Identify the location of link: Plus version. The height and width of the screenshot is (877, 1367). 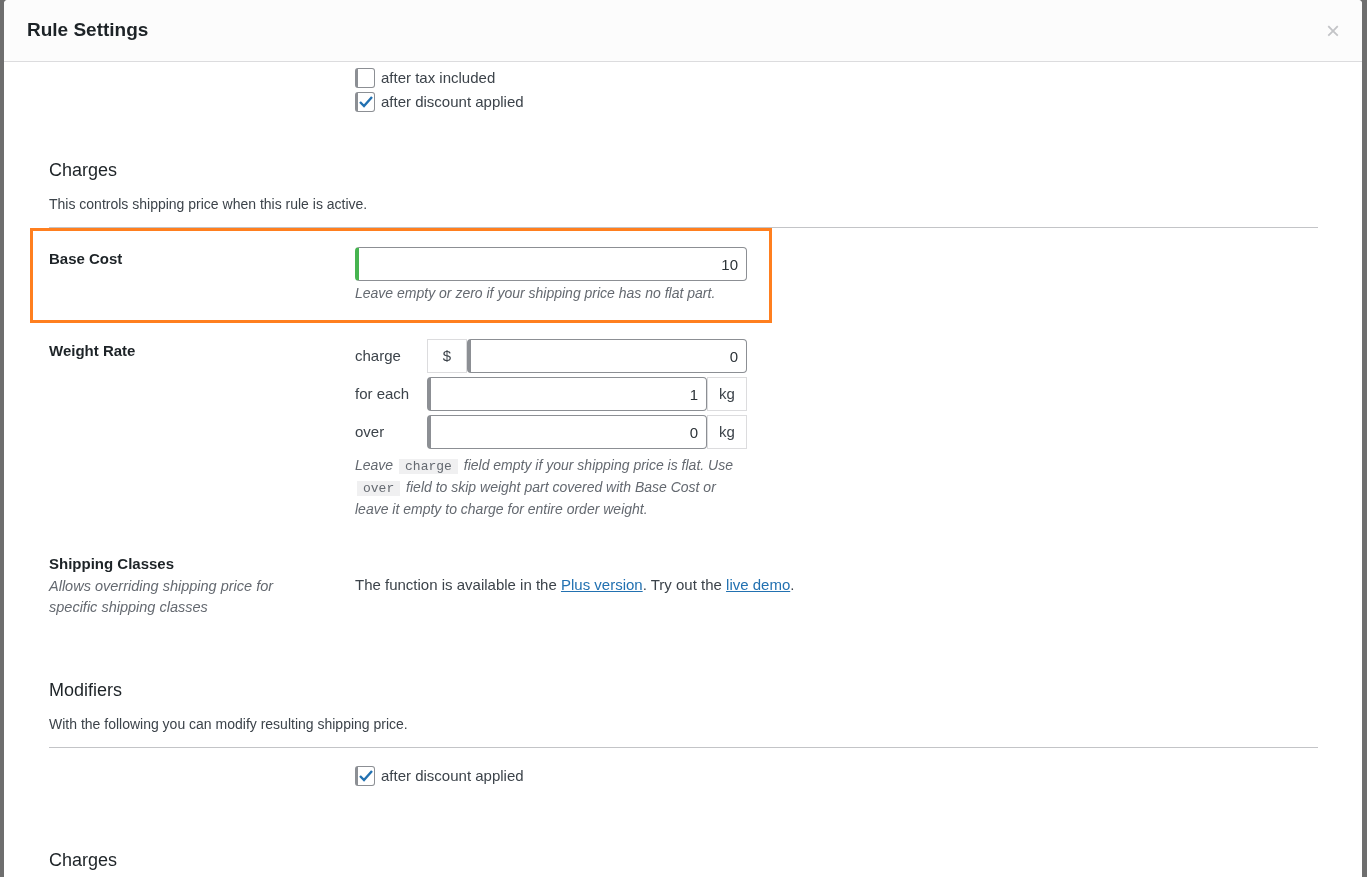
(601, 584).